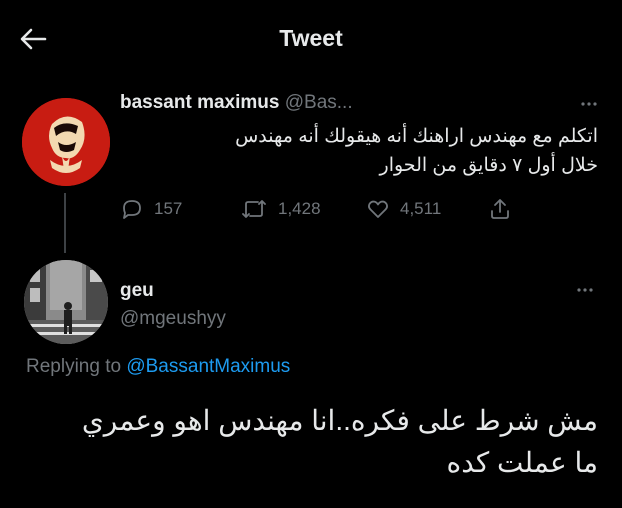 The height and width of the screenshot is (508, 622). Describe the element at coordinates (488, 165) in the screenshot. I see `tweet-text-line: خلال أول ٧ دقايق من الحوار` at that location.